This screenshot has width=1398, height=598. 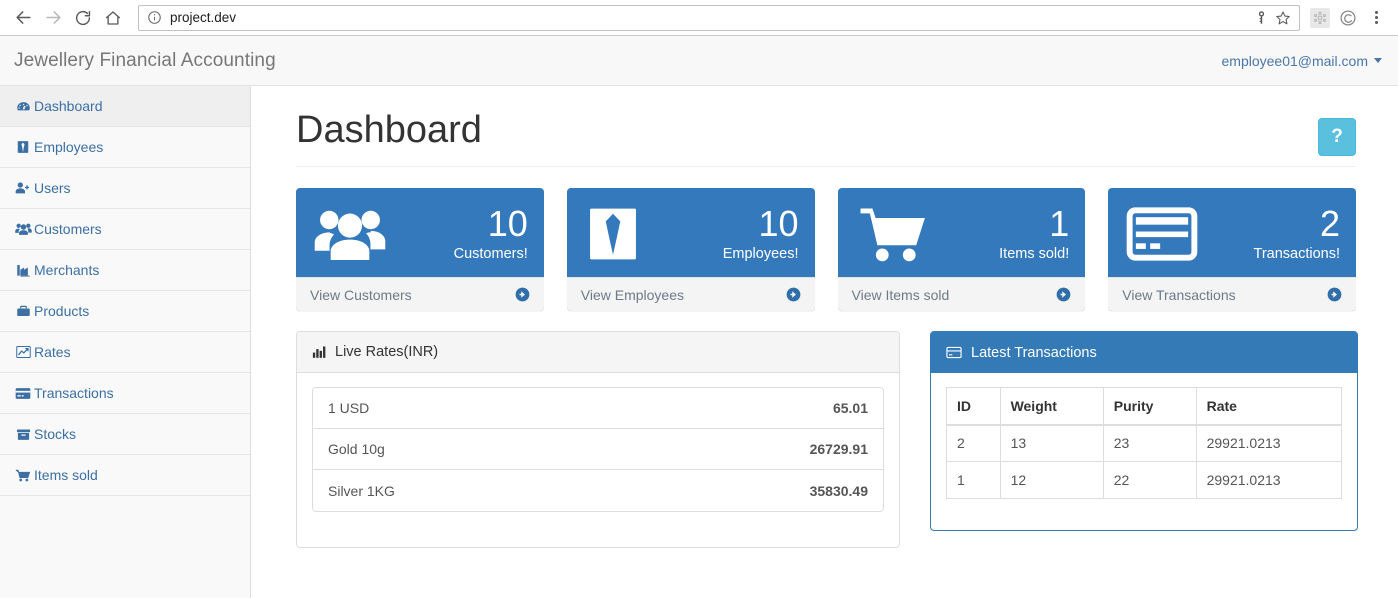 What do you see at coordinates (850, 408) in the screenshot?
I see `rate-value: 65.01` at bounding box center [850, 408].